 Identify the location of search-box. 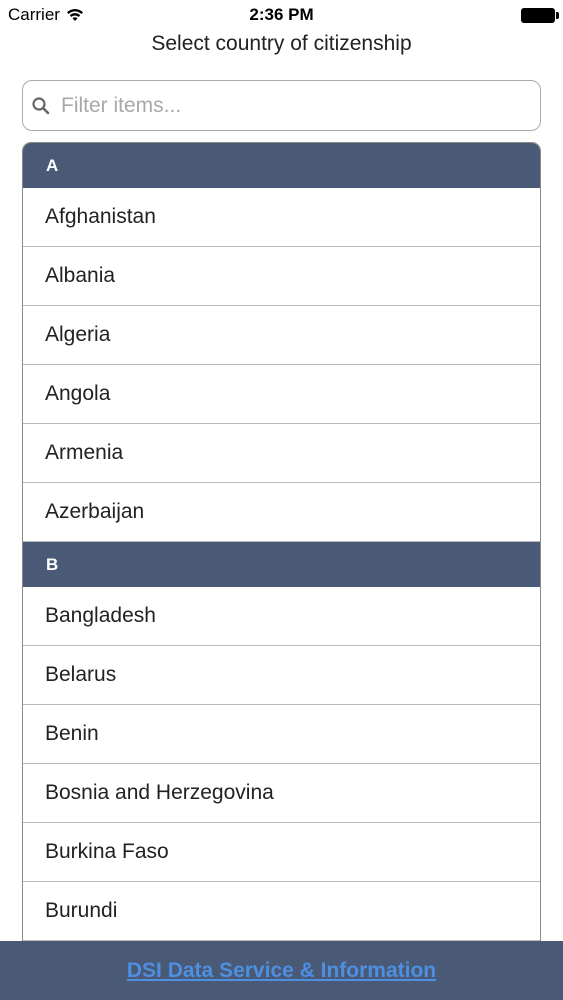
(281, 105).